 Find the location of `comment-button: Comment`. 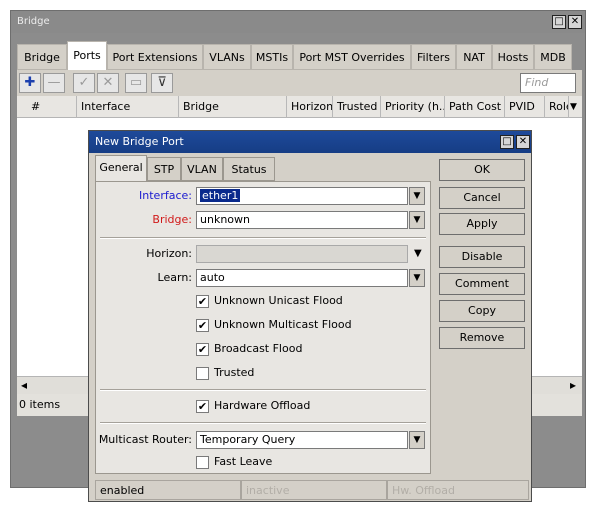

comment-button: Comment is located at coordinates (482, 284).